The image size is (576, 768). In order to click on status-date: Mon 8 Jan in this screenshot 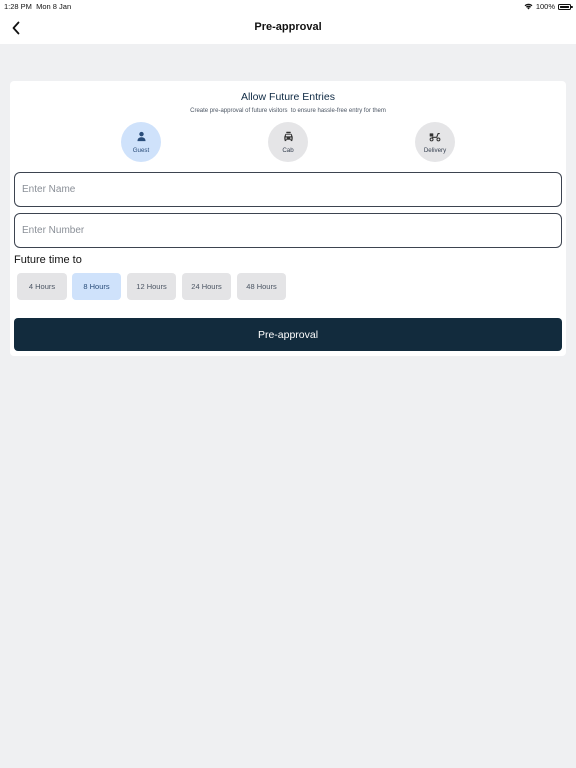, I will do `click(54, 6)`.